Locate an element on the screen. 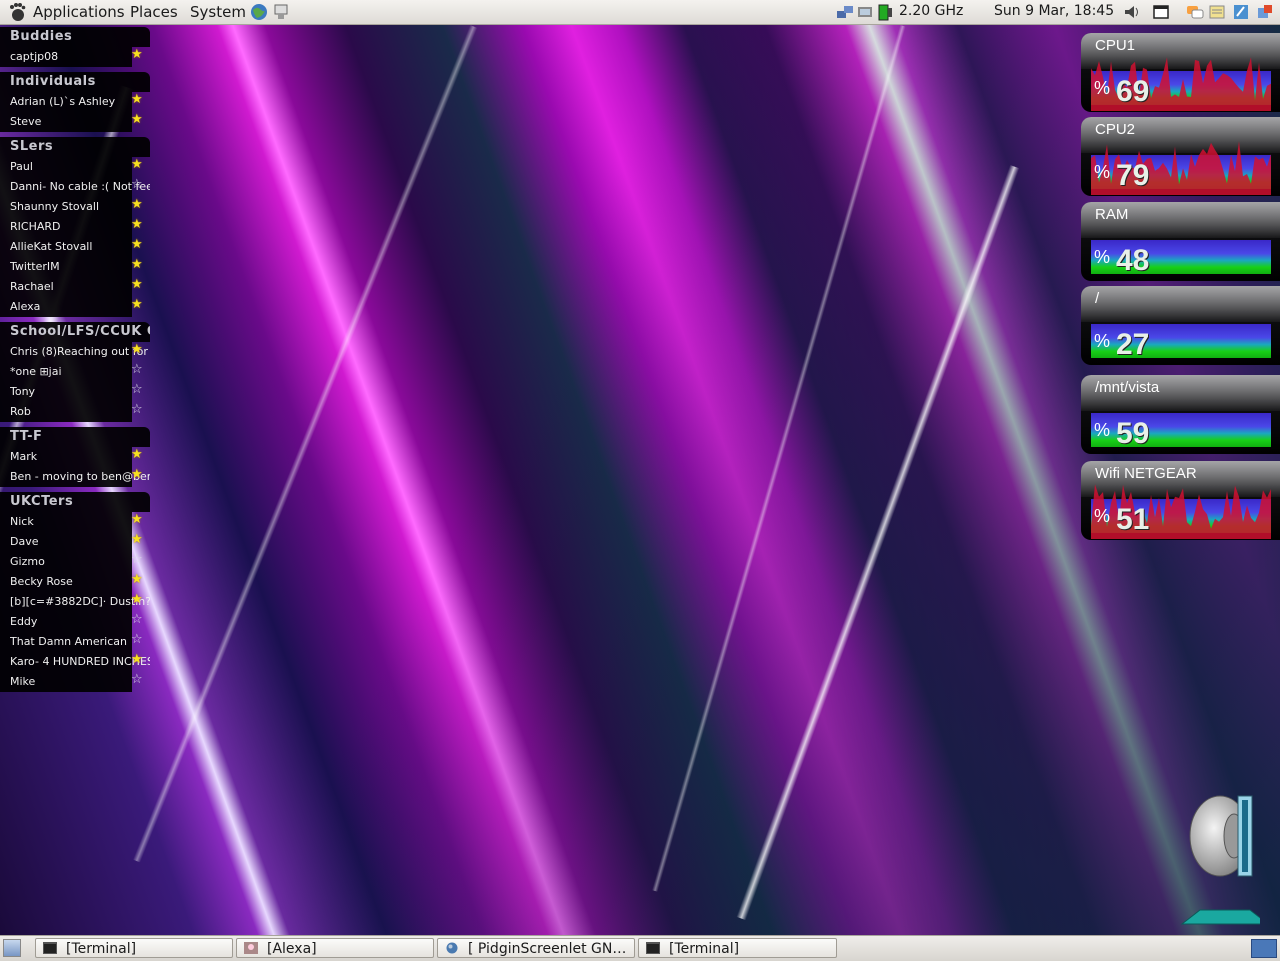 The height and width of the screenshot is (961, 1280). widget-gloss is located at coordinates (1180, 304).